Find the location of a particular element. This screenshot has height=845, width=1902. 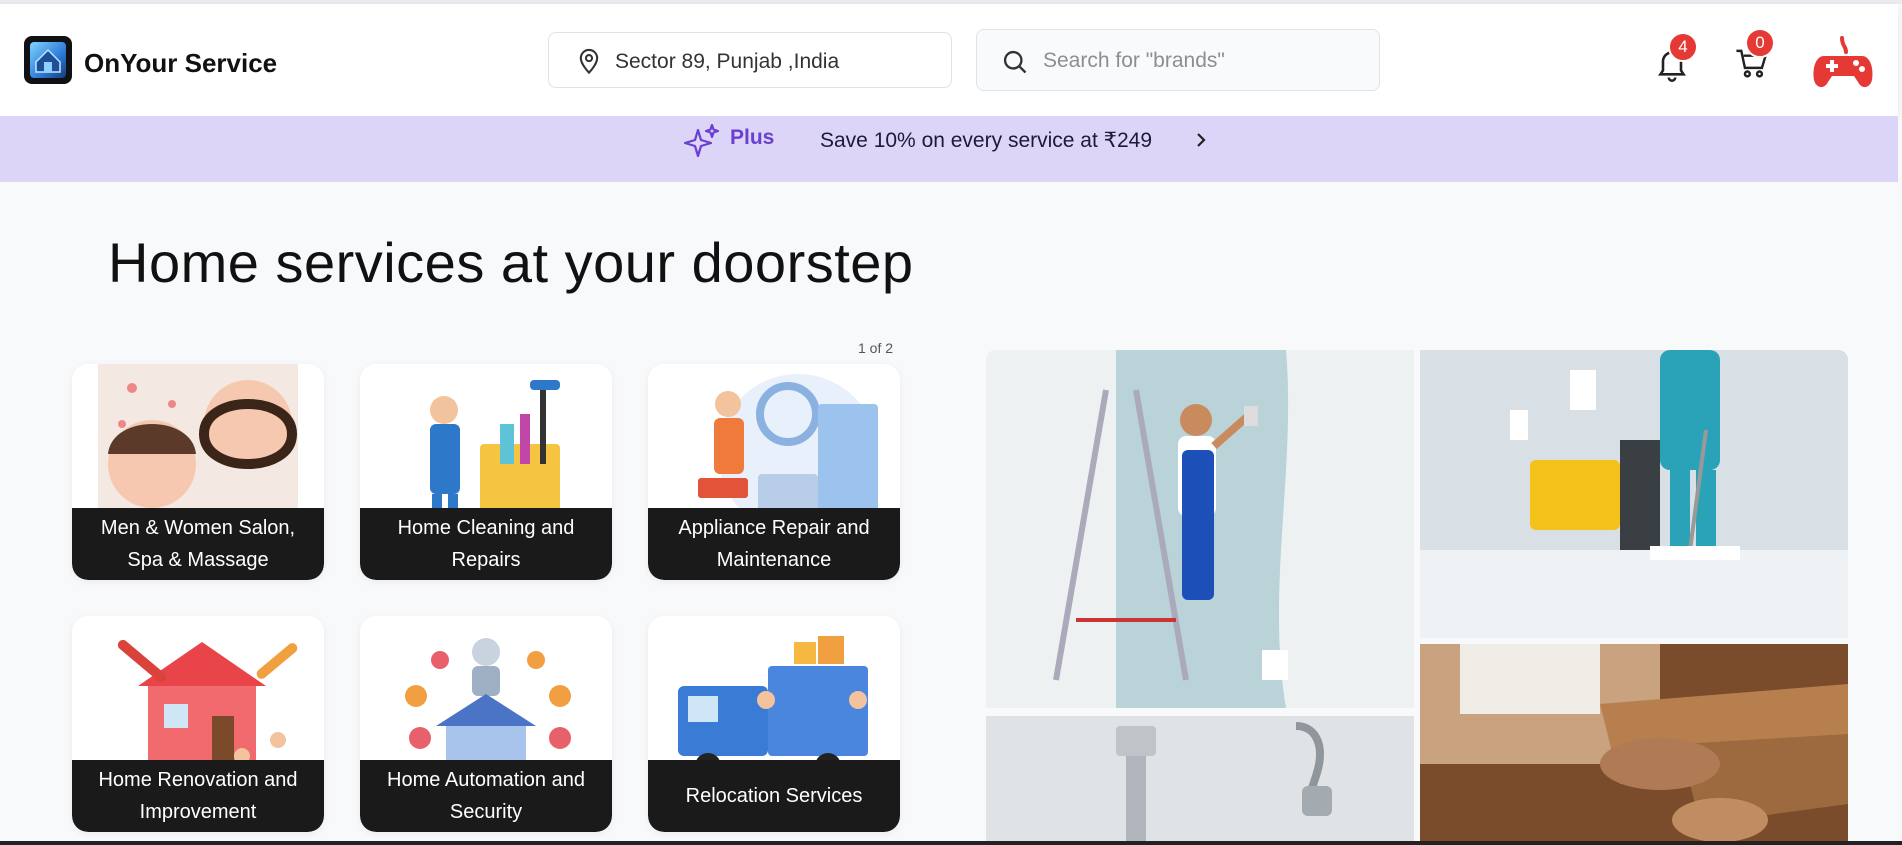

bottom-border is located at coordinates (951, 843).